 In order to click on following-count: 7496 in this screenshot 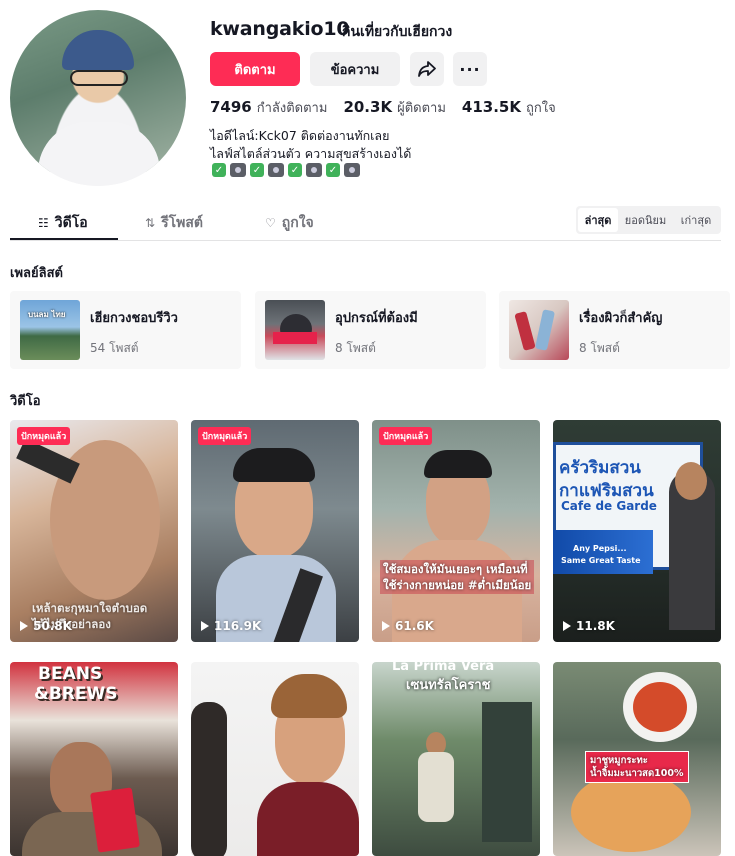, I will do `click(231, 107)`.